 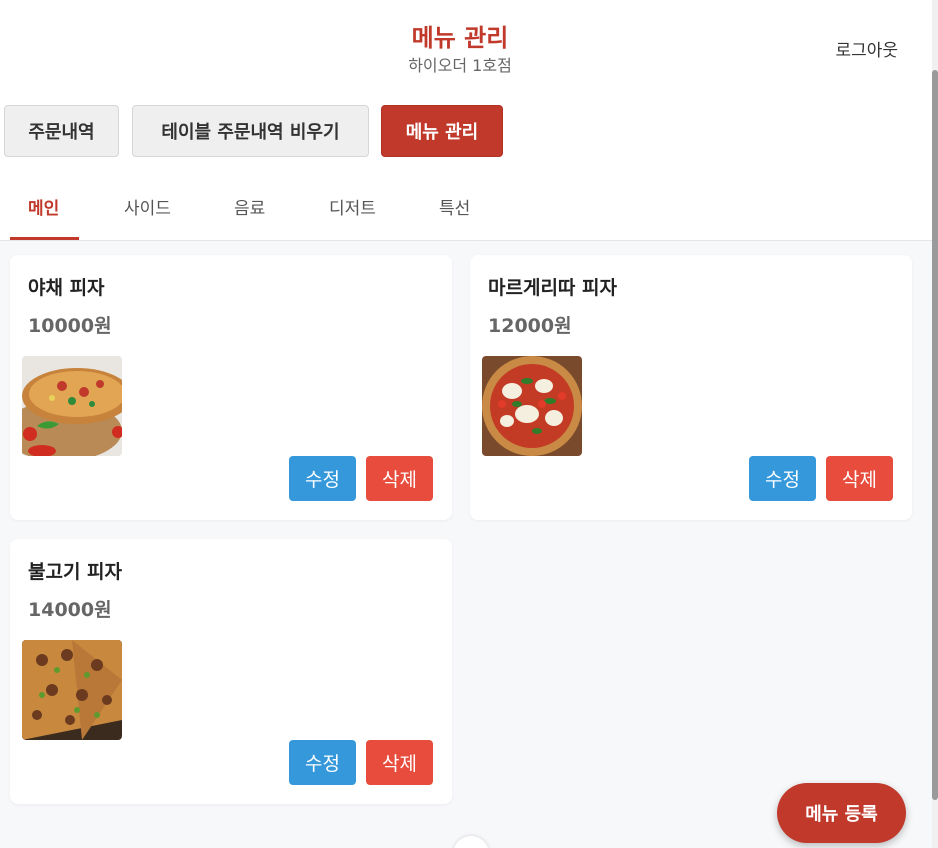 What do you see at coordinates (935, 435) in the screenshot?
I see `scrollbar-thumb` at bounding box center [935, 435].